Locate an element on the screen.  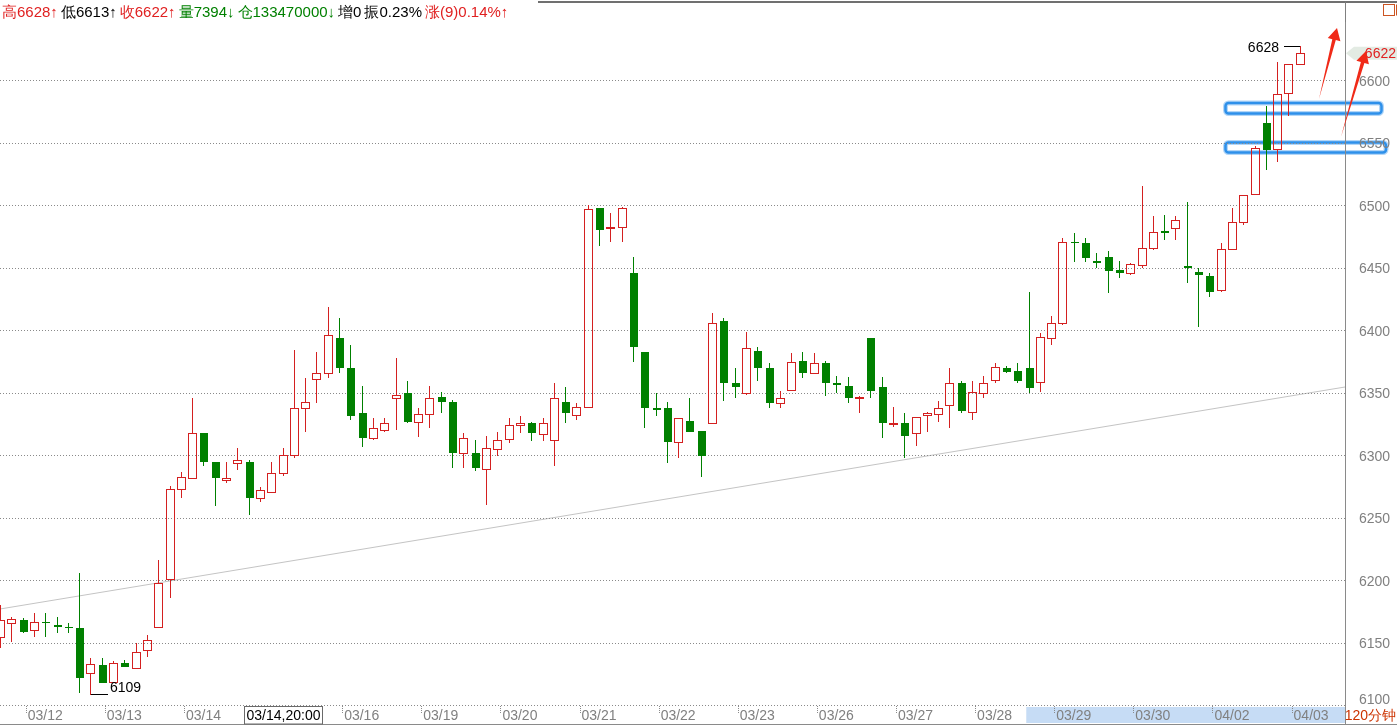
date-axis-label: 03/23 is located at coordinates (757, 715).